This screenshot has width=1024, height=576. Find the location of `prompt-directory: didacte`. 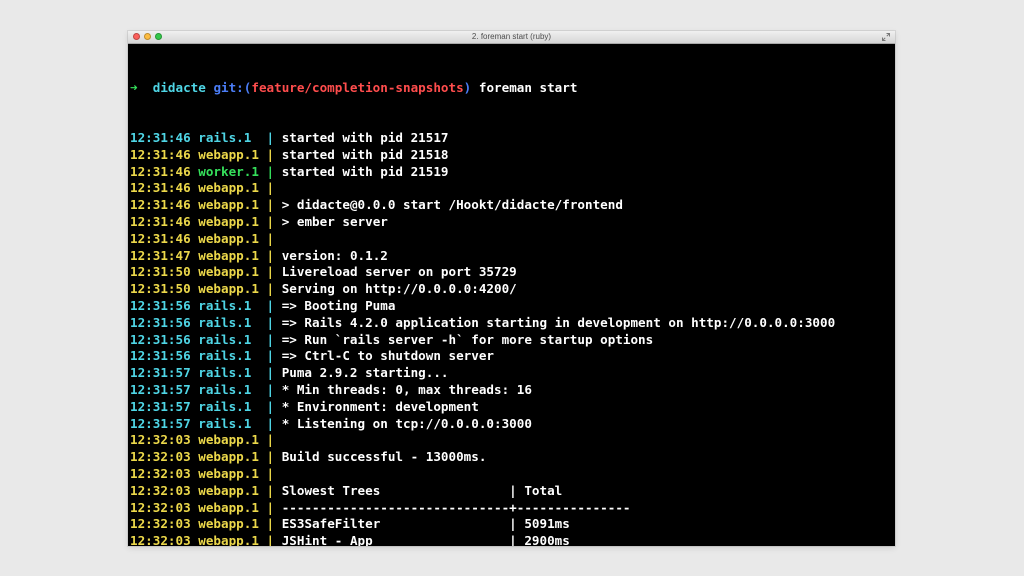

prompt-directory: didacte is located at coordinates (179, 87).